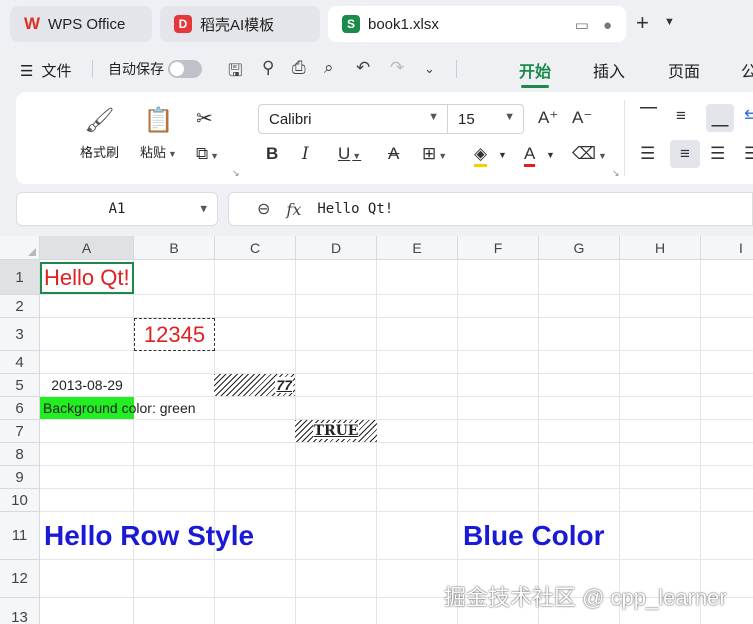  Describe the element at coordinates (498, 248) in the screenshot. I see `column-header-f: F` at that location.